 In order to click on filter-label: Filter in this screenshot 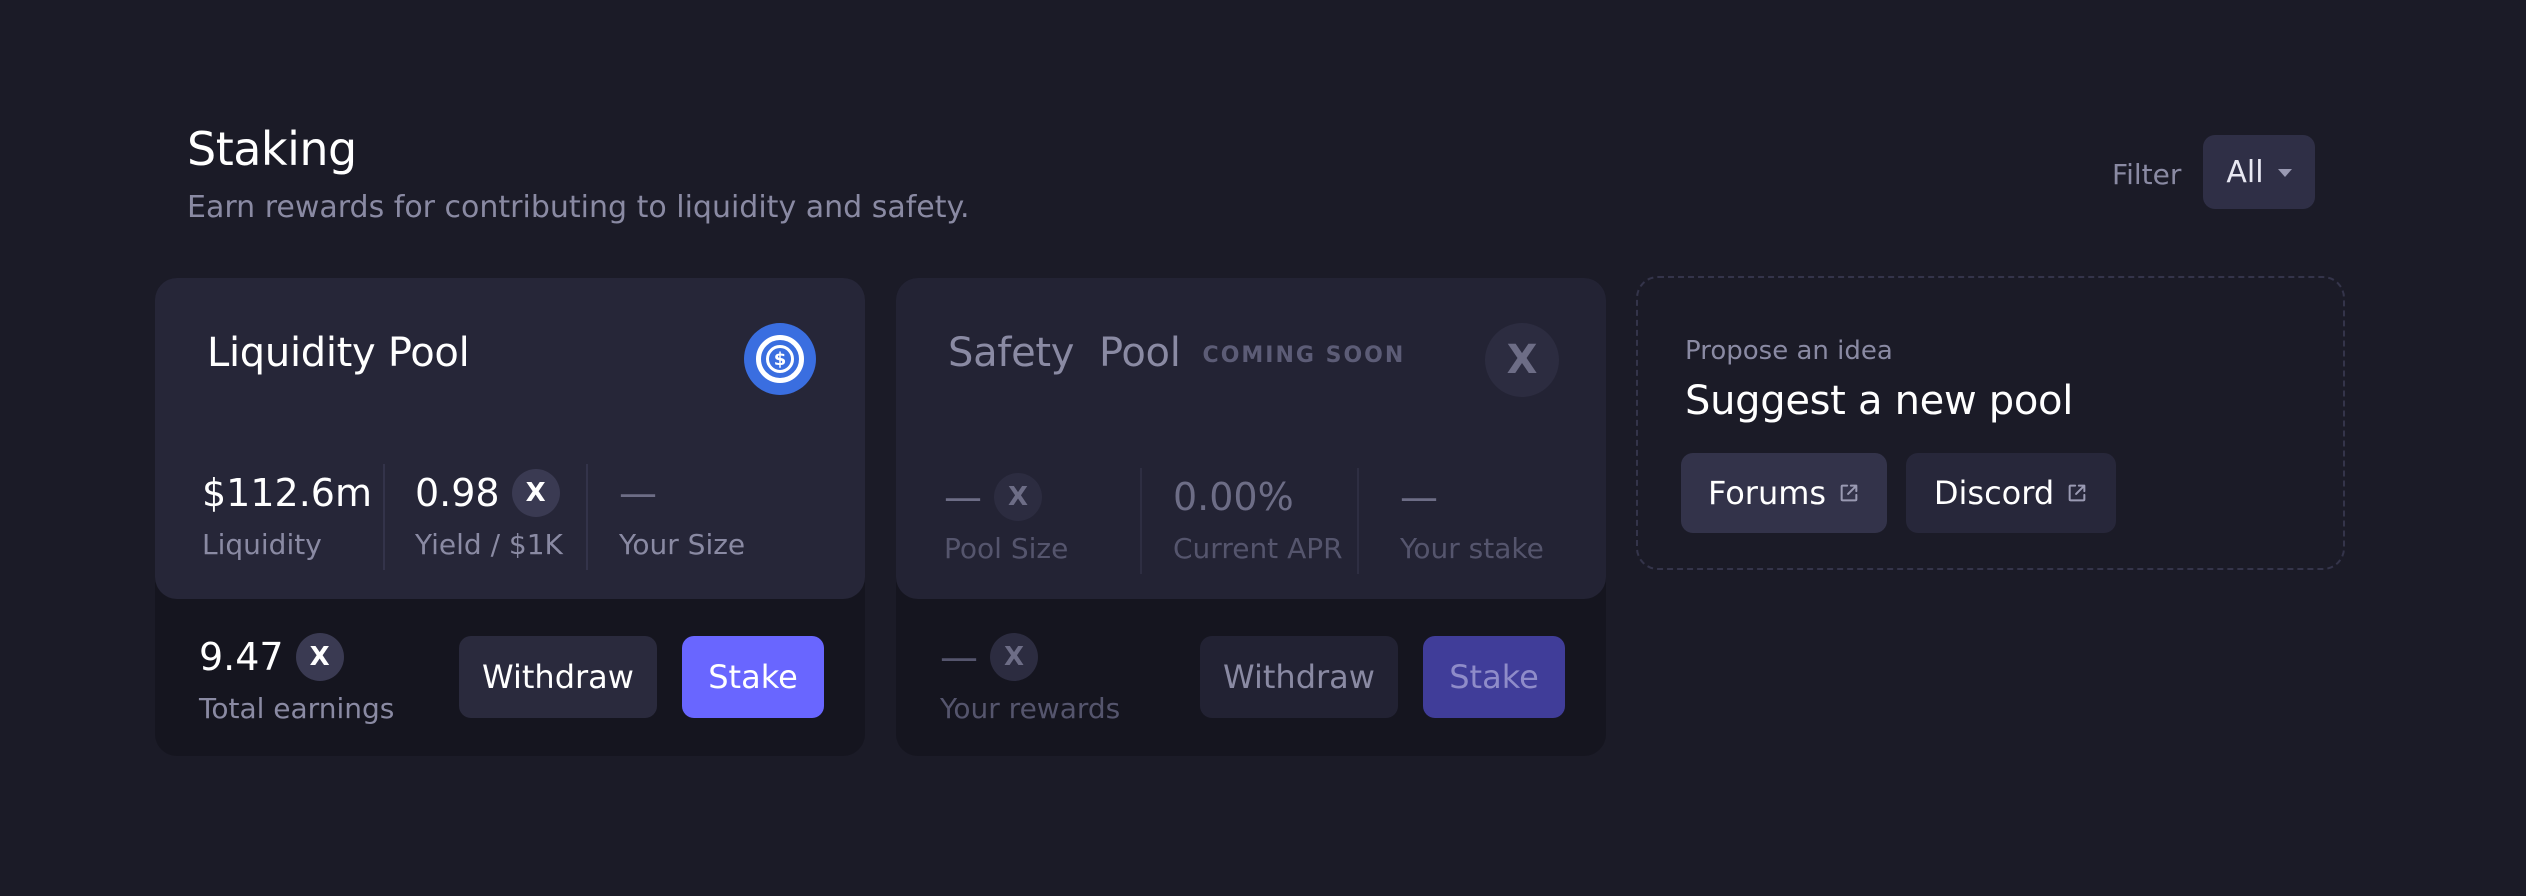, I will do `click(2147, 174)`.